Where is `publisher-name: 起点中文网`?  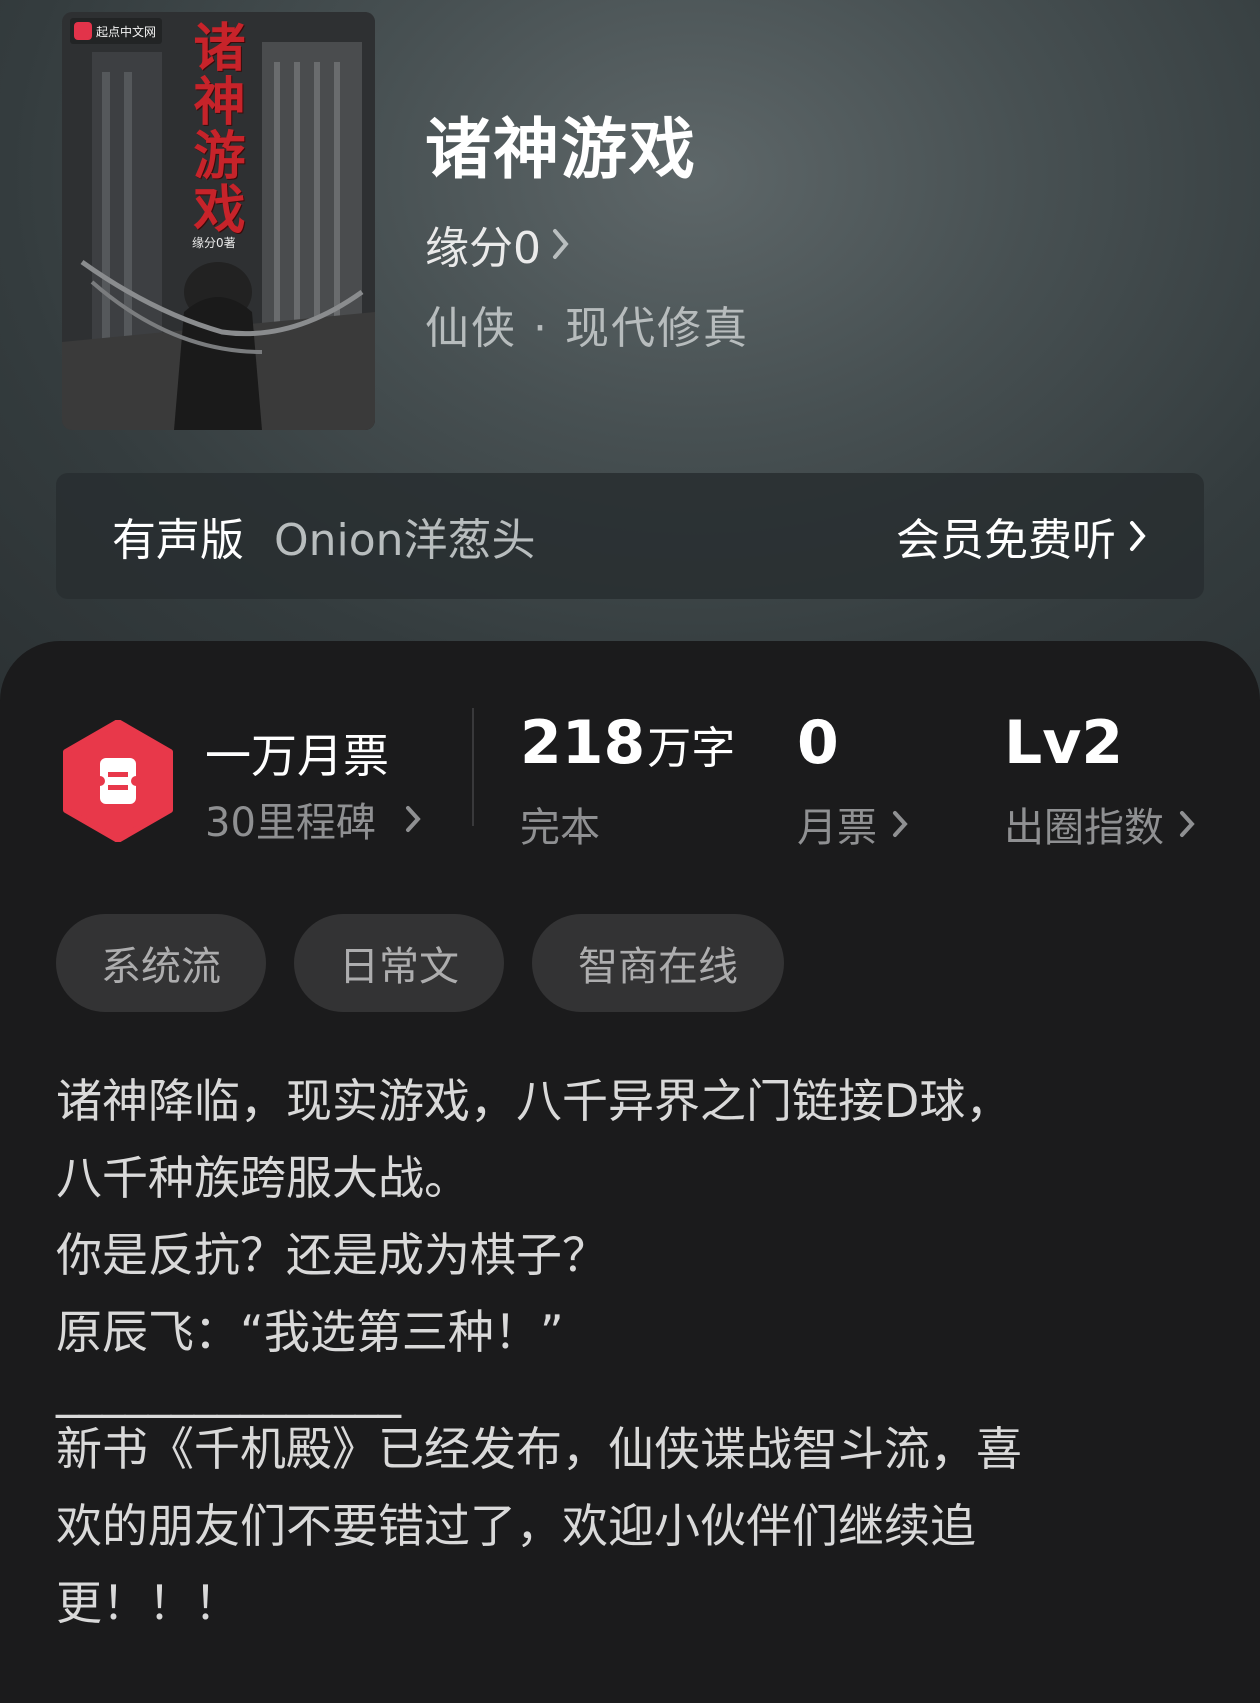 publisher-name: 起点中文网 is located at coordinates (126, 31).